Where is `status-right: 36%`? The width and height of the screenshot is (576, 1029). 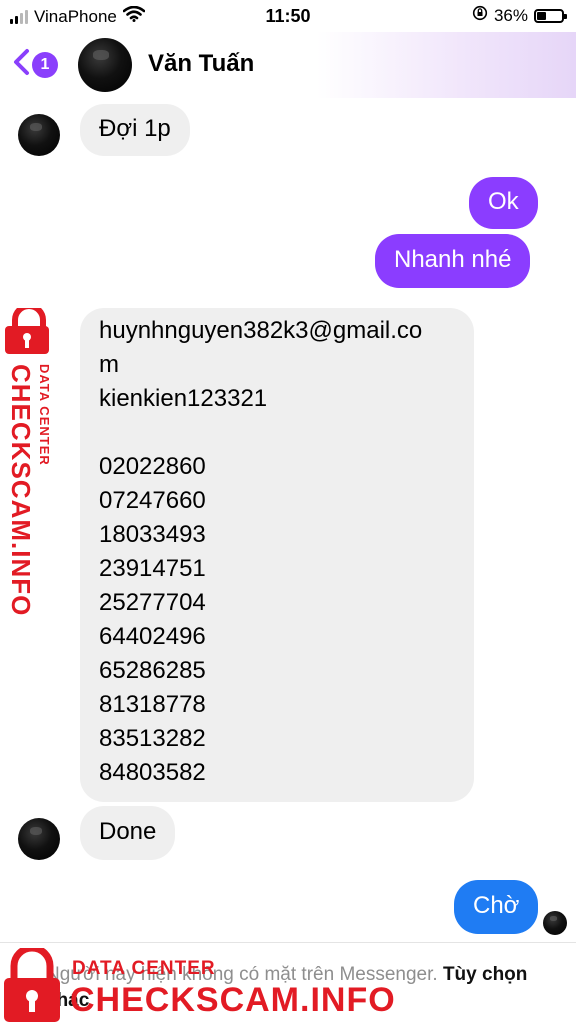
status-right: 36% is located at coordinates (519, 15).